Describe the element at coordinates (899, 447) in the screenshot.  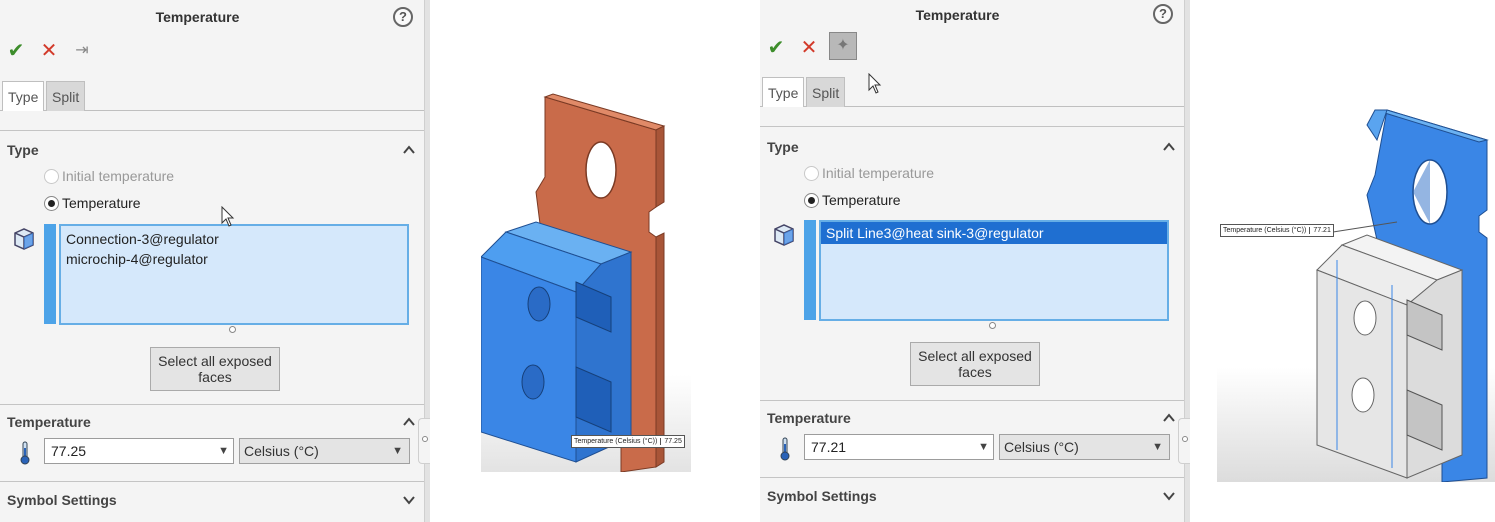
I see `temperature-value-field: 77.21 ▼` at that location.